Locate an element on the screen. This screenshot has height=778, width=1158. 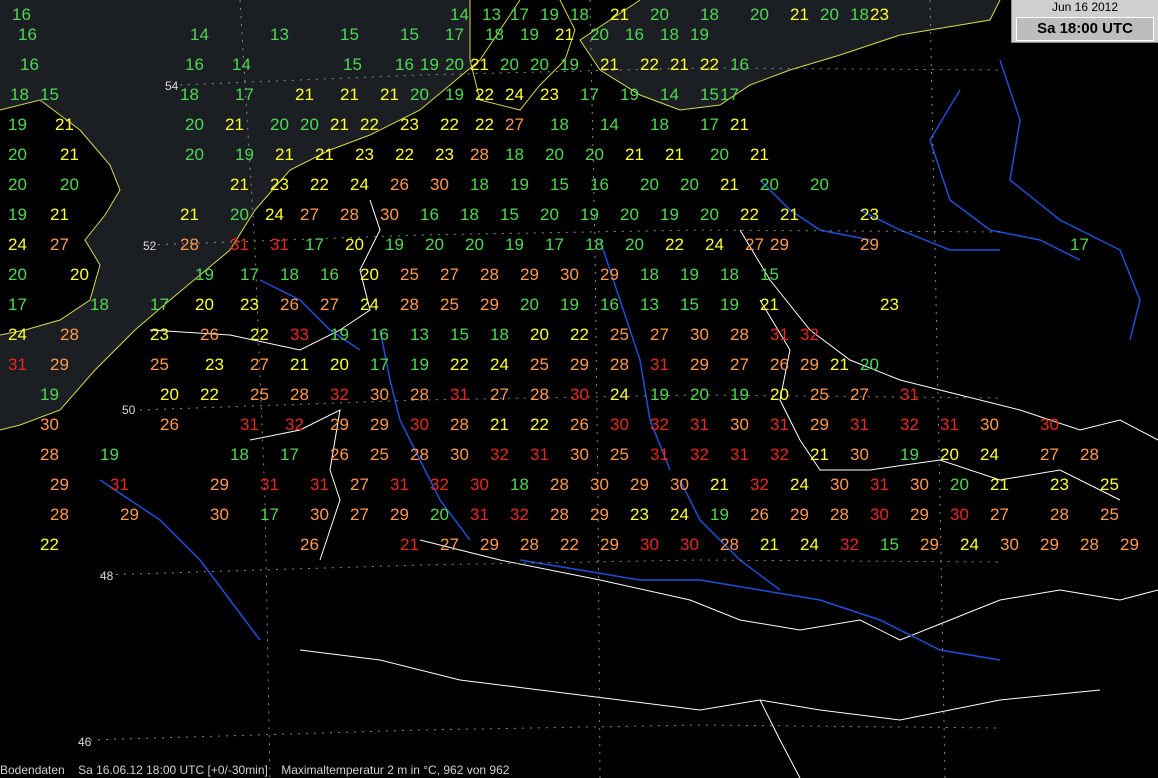
latitude-label: 50 is located at coordinates (129, 410).